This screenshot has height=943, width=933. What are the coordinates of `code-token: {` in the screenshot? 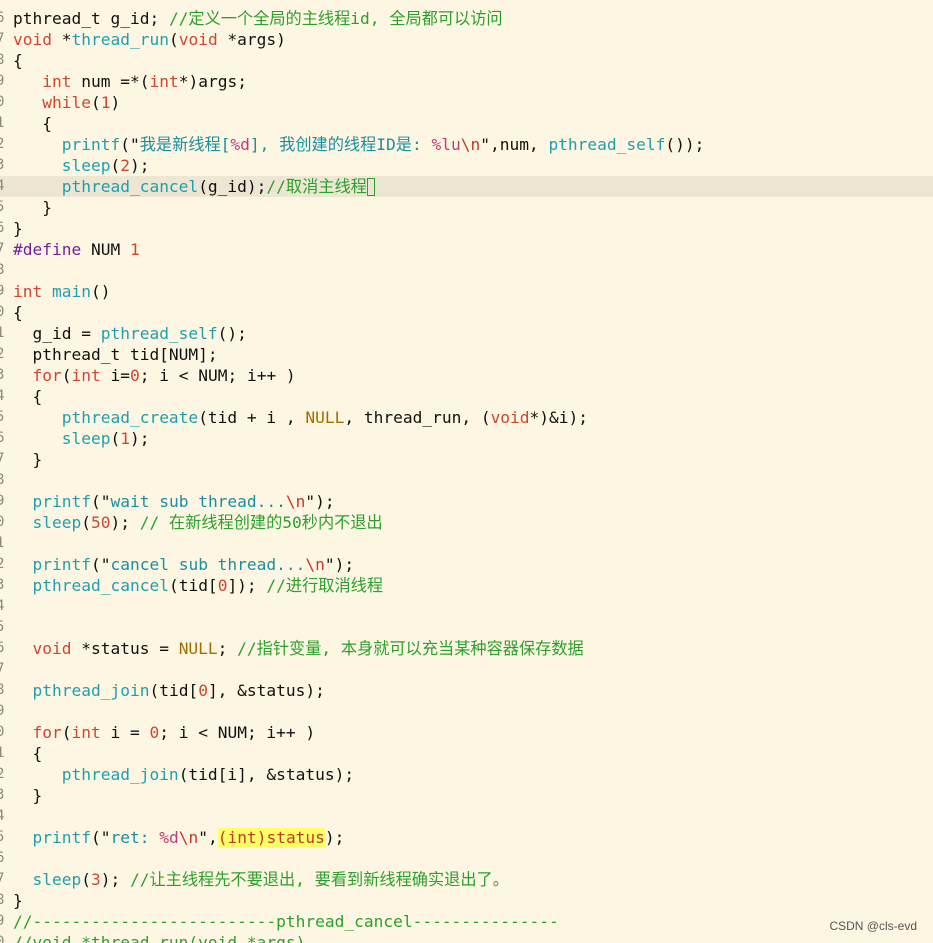 It's located at (32, 123).